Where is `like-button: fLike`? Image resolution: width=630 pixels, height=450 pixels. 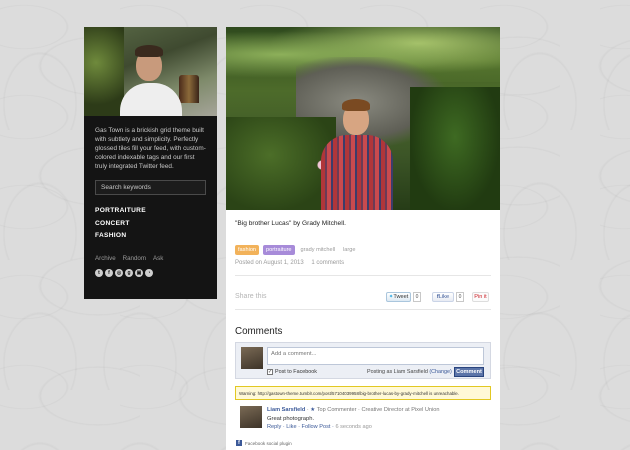
like-button: fLike is located at coordinates (443, 297).